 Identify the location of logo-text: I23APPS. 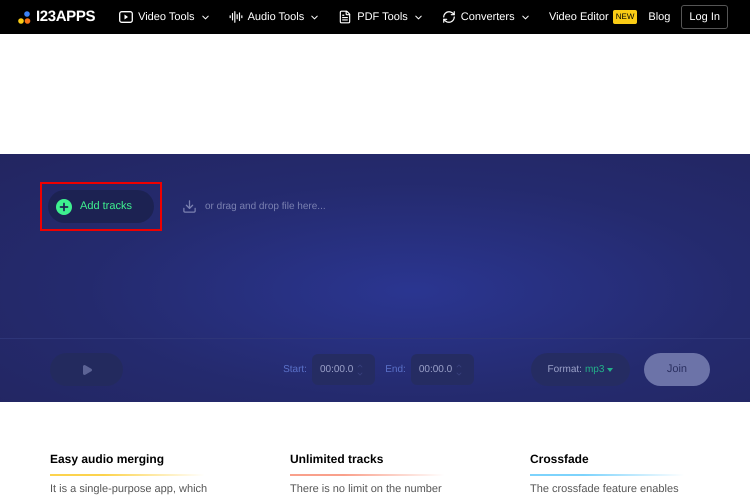
(66, 16).